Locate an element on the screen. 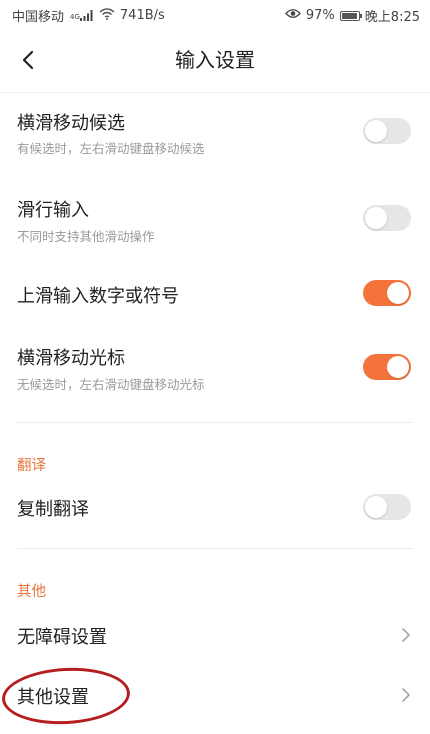 The width and height of the screenshot is (430, 734). battery-percent: 97% is located at coordinates (320, 15).